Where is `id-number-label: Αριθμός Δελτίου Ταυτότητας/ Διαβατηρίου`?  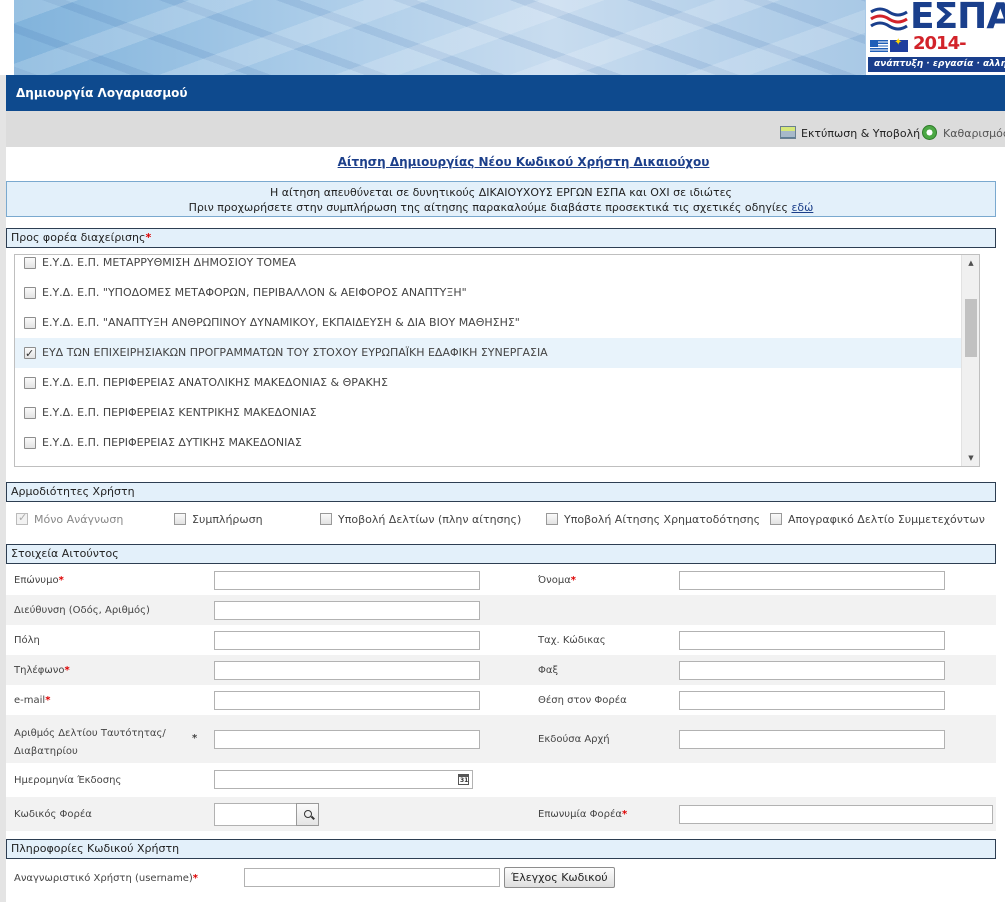
id-number-label: Αριθμός Δελτίου Ταυτότητας/ Διαβατηρίου is located at coordinates (90, 742).